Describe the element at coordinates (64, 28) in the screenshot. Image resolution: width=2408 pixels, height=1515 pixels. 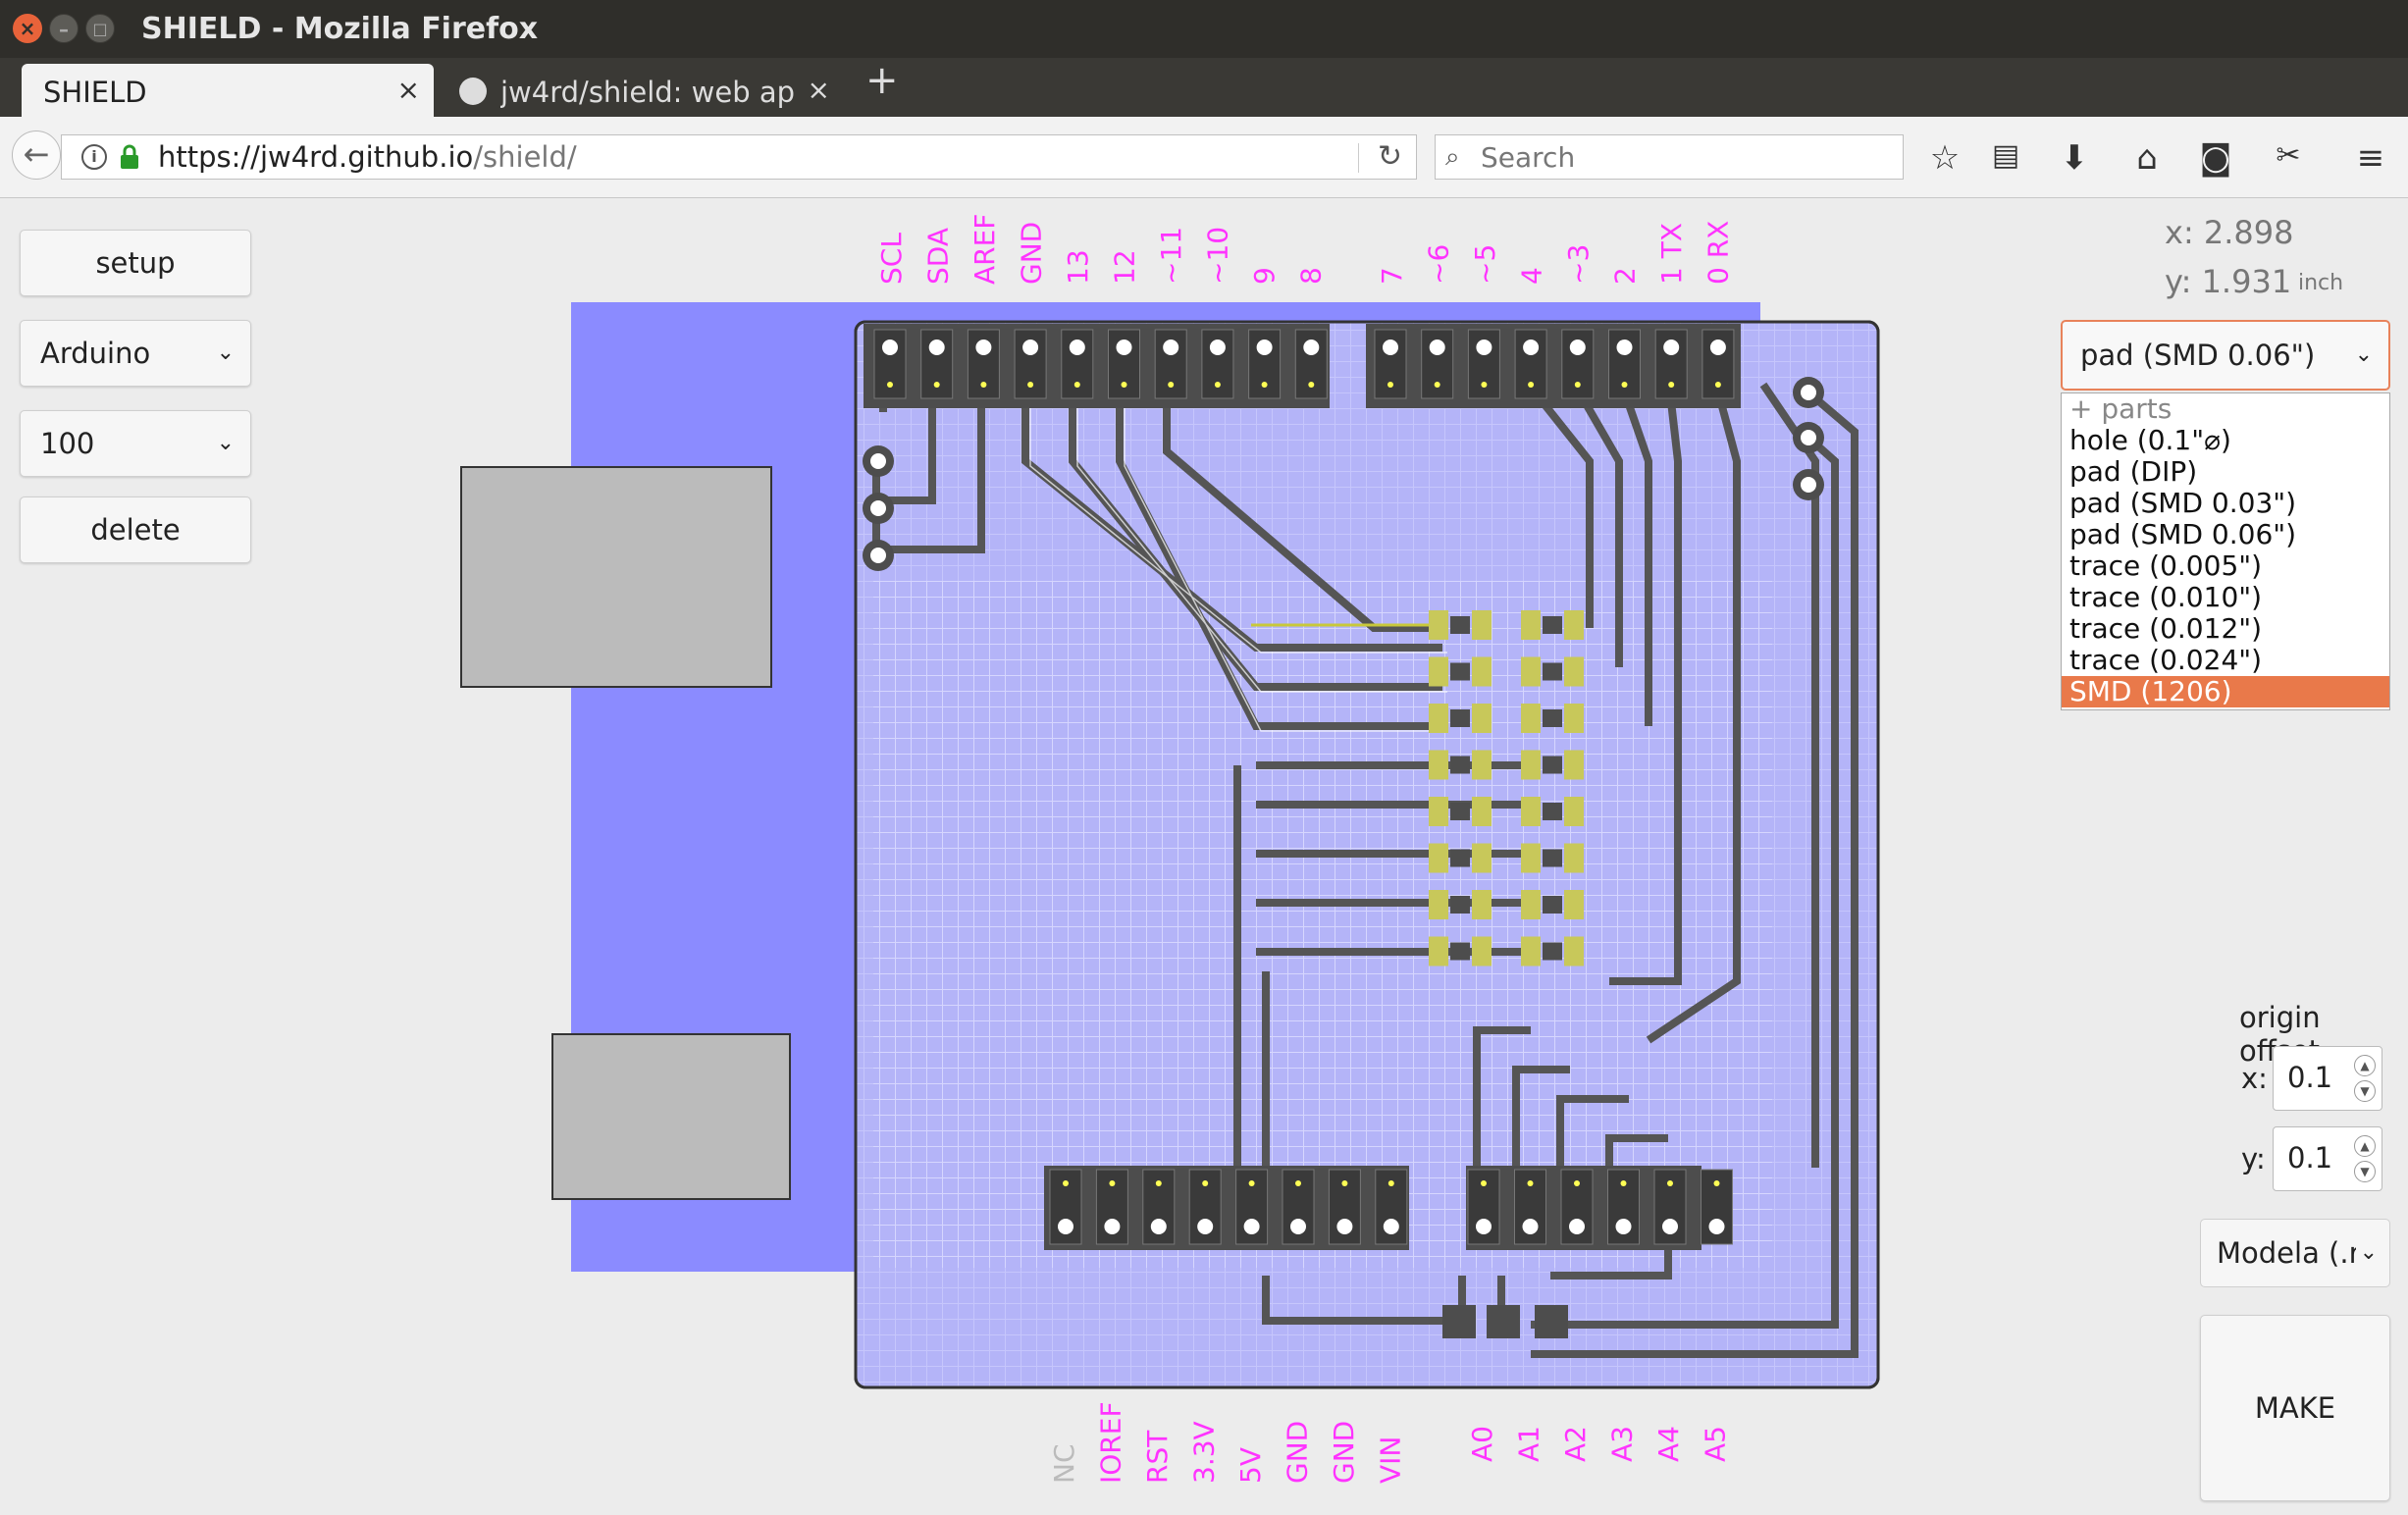
I see `window-minimize-button: –` at that location.